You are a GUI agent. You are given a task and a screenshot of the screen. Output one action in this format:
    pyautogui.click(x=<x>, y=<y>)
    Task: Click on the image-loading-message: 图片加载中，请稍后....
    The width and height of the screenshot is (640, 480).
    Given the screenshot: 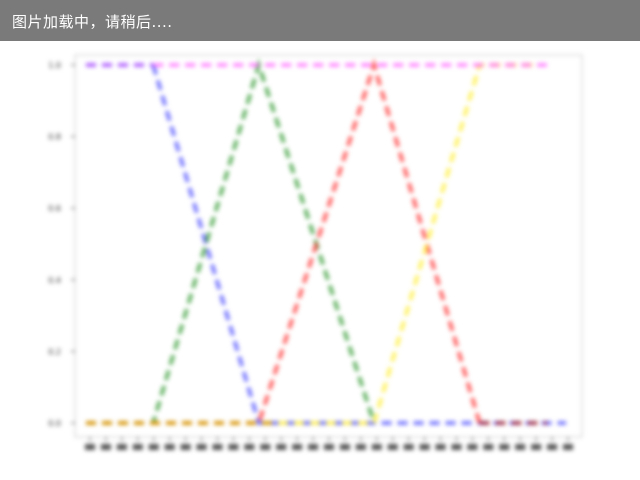 What is the action you would take?
    pyautogui.click(x=320, y=20)
    